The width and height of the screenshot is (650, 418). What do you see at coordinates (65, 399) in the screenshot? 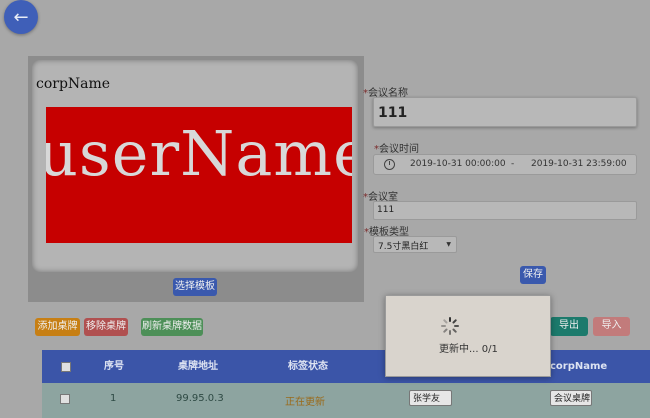
I see `row-checkbox` at bounding box center [65, 399].